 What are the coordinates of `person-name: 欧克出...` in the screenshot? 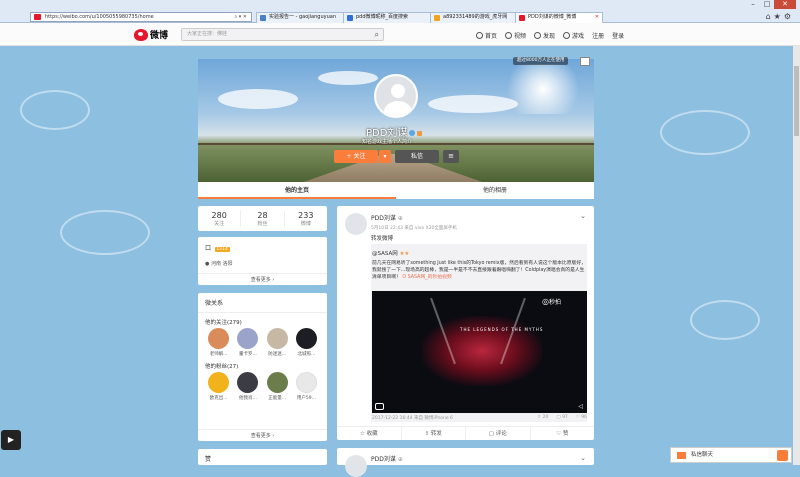 It's located at (218, 398).